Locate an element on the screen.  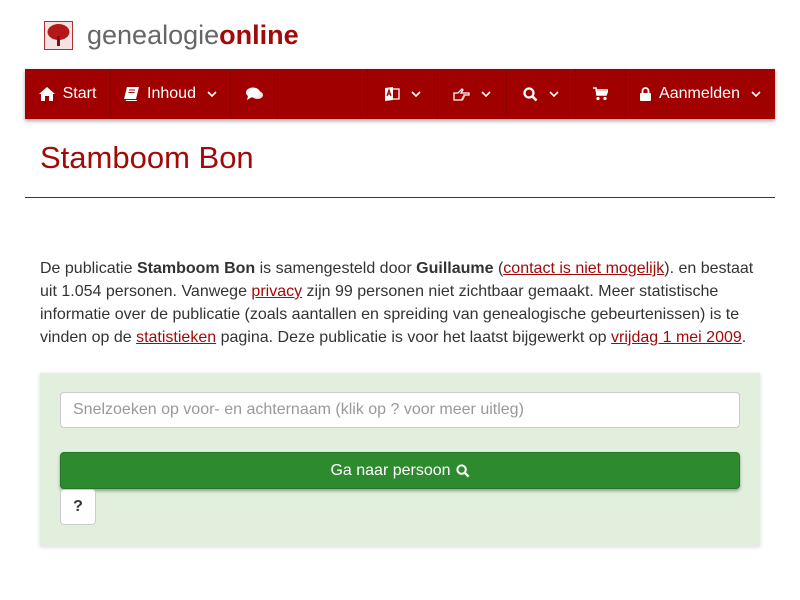
publication-name: Stamboom Bon is located at coordinates (196, 268).